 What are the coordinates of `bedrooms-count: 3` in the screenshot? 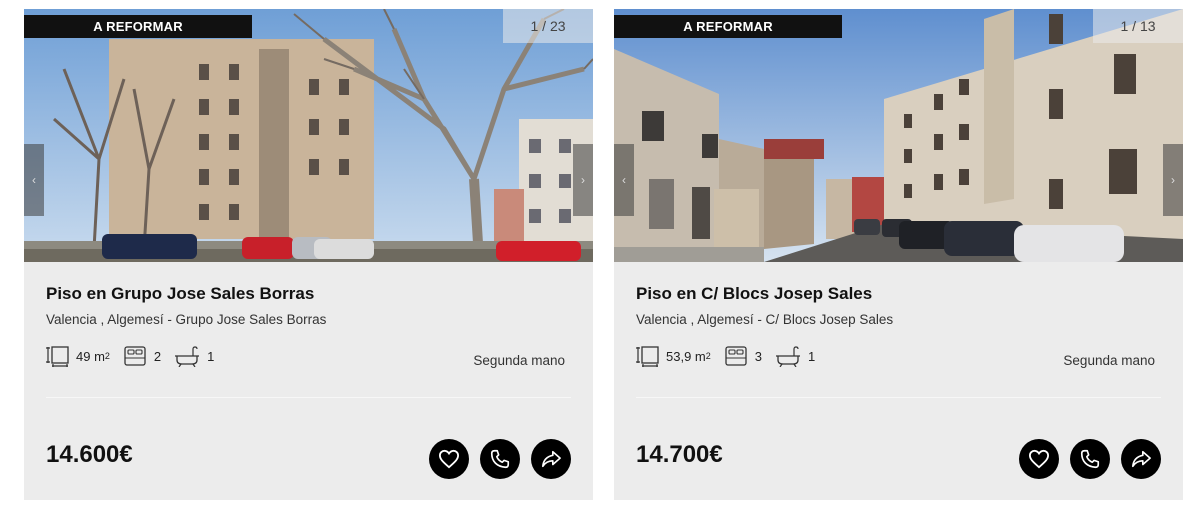 It's located at (758, 356).